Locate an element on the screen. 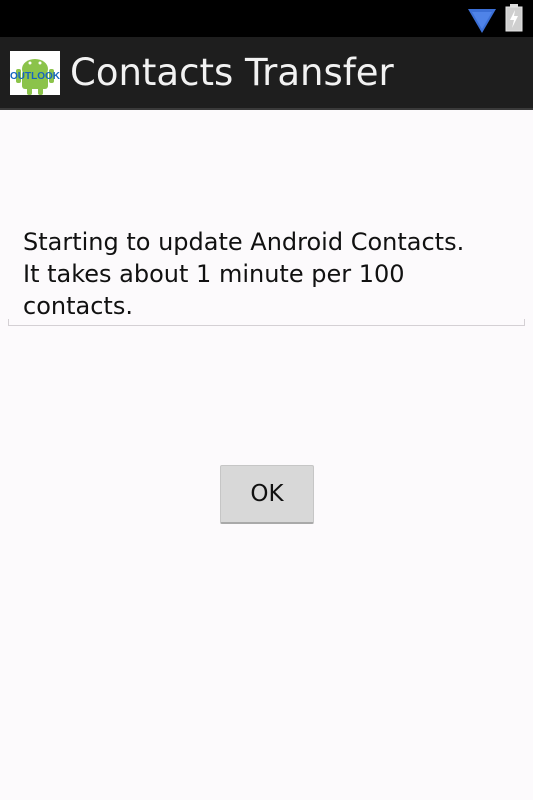 This screenshot has height=800, width=533. battery-icon is located at coordinates (514, 18).